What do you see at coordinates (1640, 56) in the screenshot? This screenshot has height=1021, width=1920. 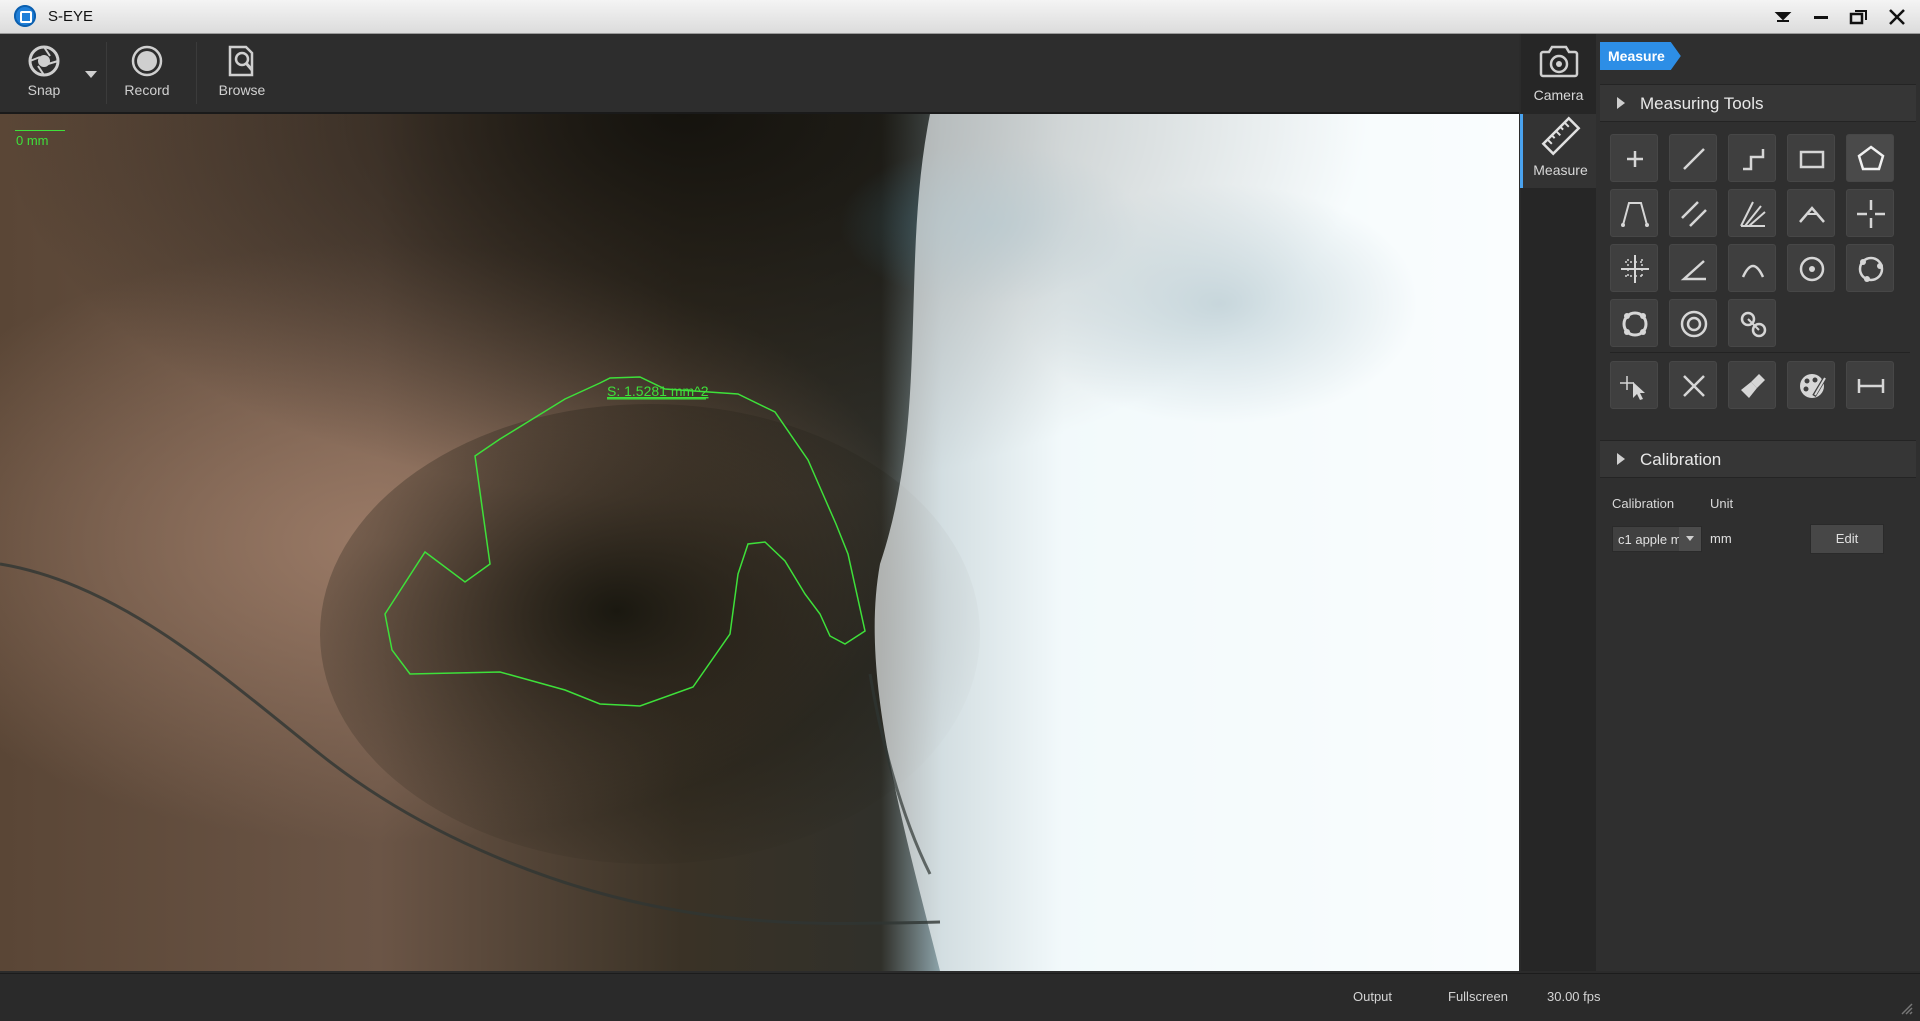 I see `breadcrumb: Measure` at bounding box center [1640, 56].